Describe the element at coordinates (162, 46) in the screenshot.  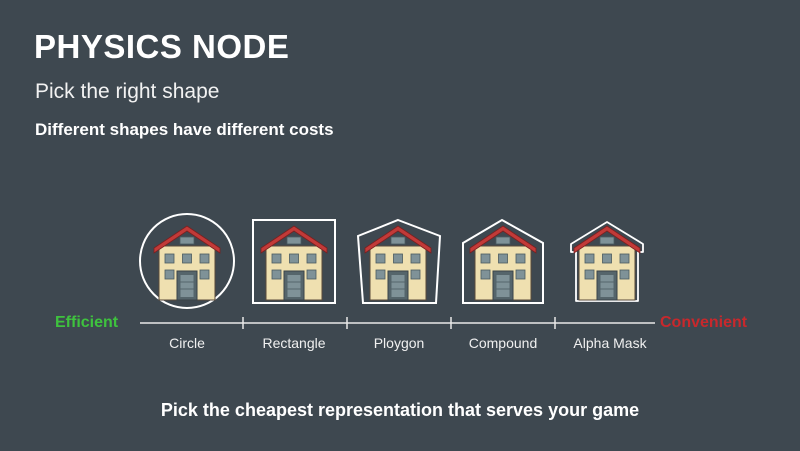
I see `slide-title: PHYSICS NODE` at that location.